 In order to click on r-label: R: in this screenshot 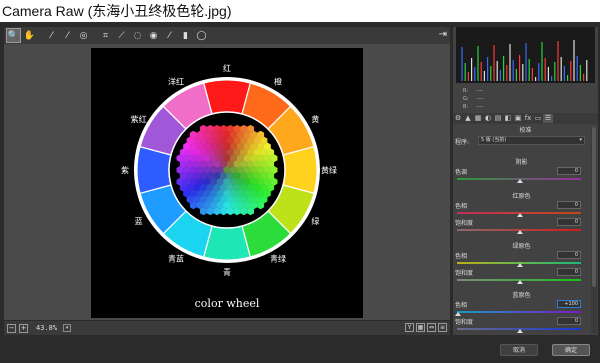, I will do `click(466, 91)`.